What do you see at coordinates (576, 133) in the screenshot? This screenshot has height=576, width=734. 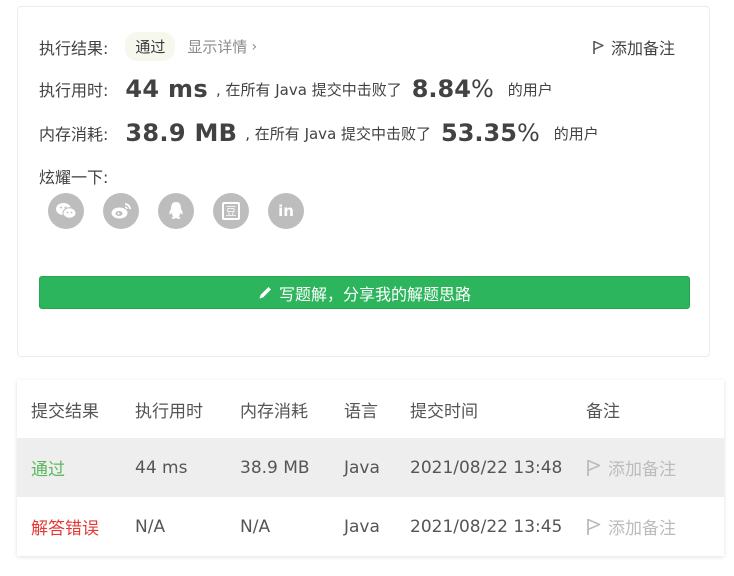 I see `memory-suffix: 的用户` at bounding box center [576, 133].